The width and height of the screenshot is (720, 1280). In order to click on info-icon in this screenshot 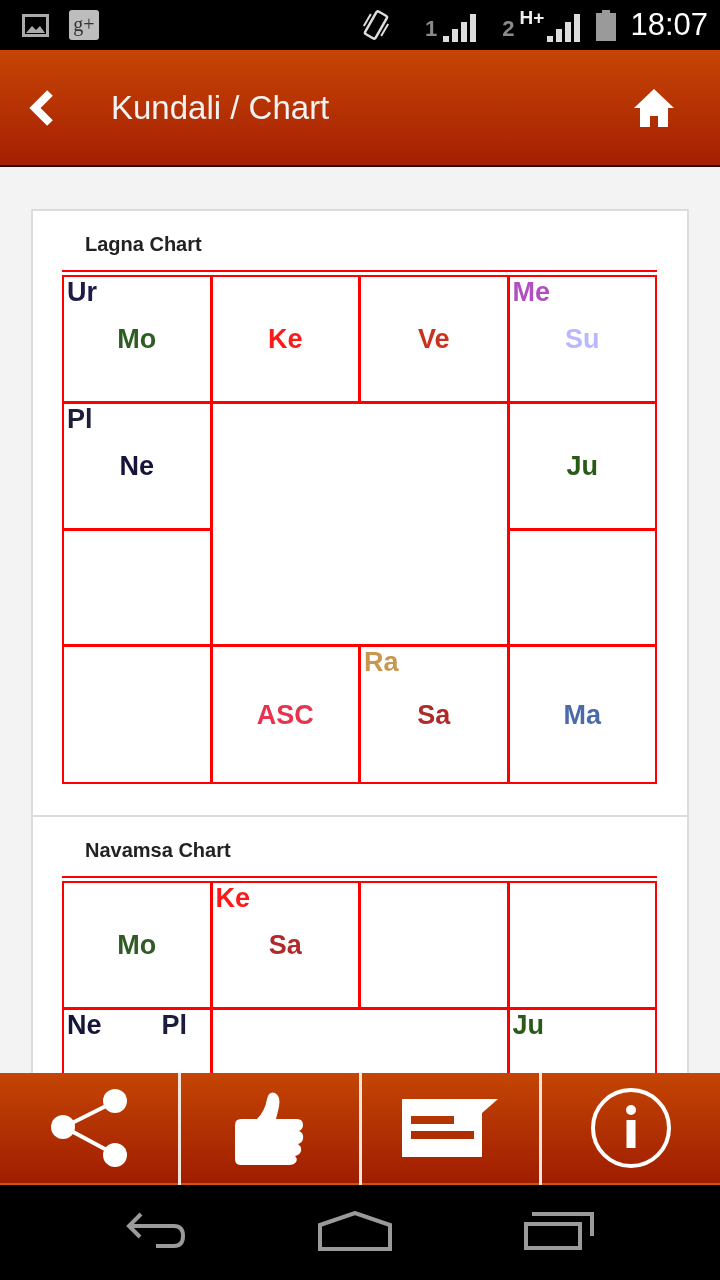, I will do `click(631, 1128)`.